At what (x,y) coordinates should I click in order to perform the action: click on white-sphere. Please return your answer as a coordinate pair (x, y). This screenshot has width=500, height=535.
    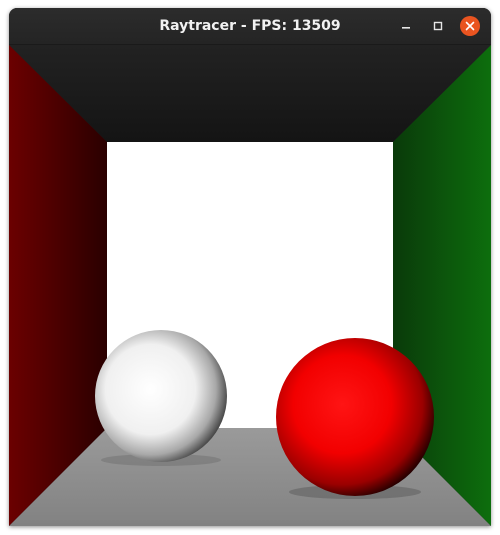
    Looking at the image, I should click on (161, 396).